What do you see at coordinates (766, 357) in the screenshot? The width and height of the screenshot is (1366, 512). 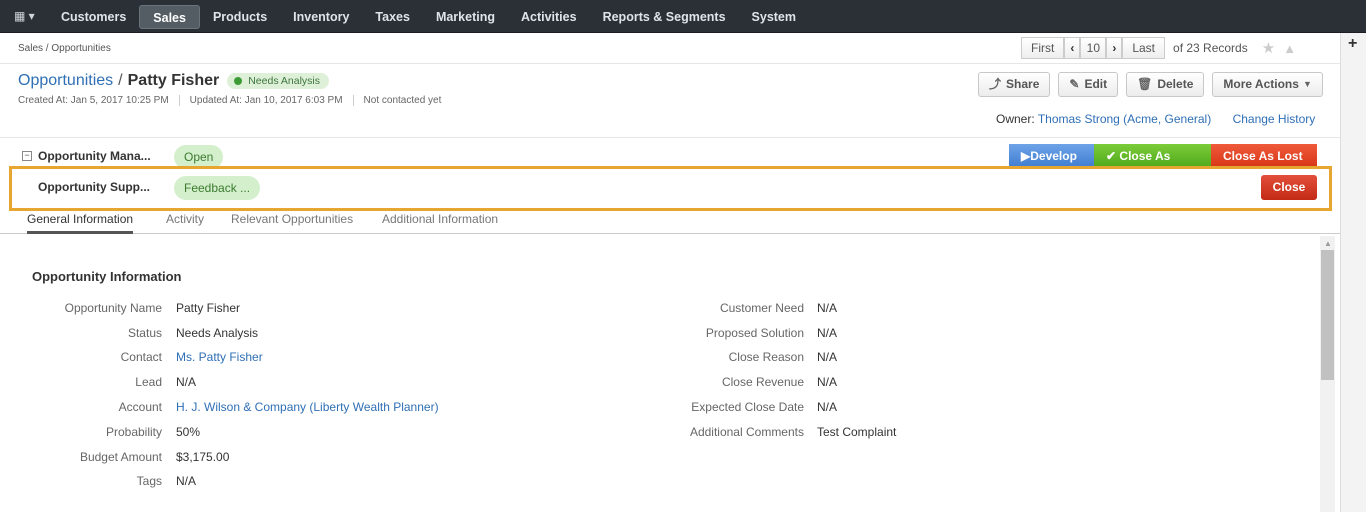 I see `field-label: Close Reason` at bounding box center [766, 357].